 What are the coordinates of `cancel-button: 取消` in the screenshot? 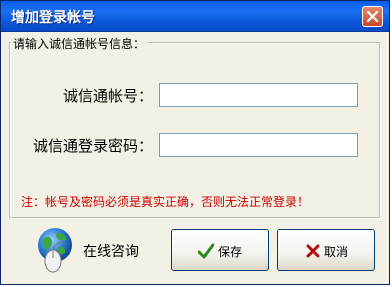 It's located at (326, 250).